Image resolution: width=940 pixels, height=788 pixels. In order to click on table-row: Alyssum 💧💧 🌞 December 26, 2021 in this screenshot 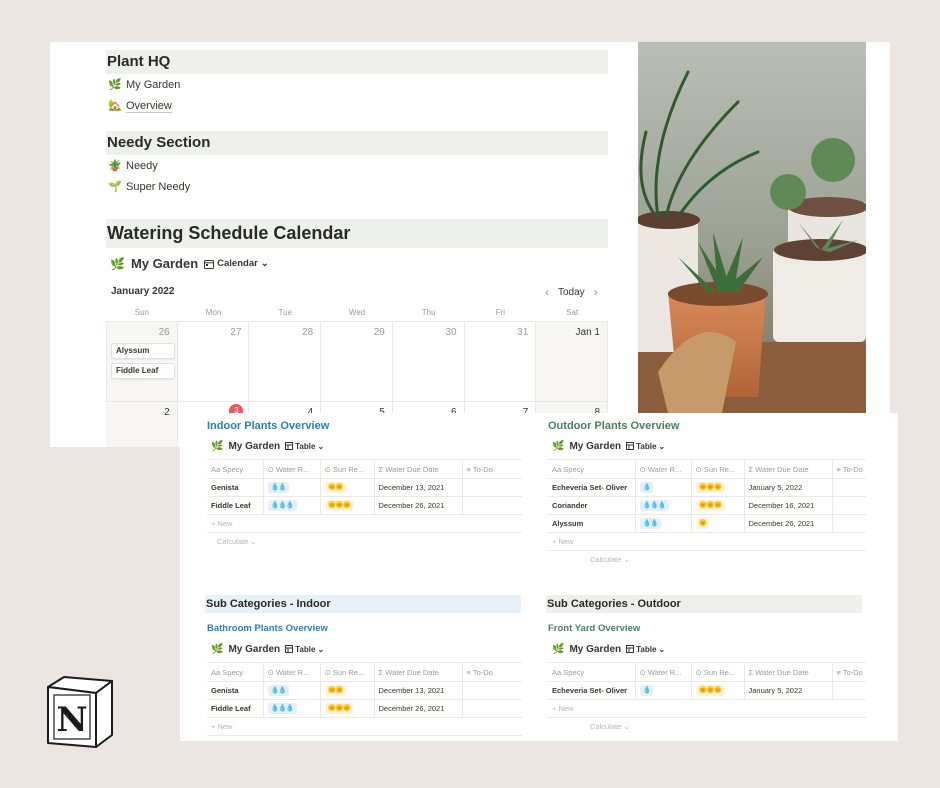, I will do `click(707, 523)`.